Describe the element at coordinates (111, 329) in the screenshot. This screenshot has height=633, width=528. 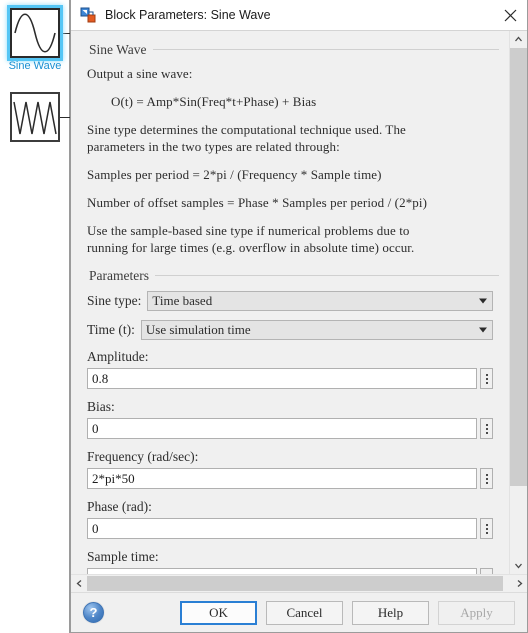
I see `time-t-label: Time (t):` at that location.